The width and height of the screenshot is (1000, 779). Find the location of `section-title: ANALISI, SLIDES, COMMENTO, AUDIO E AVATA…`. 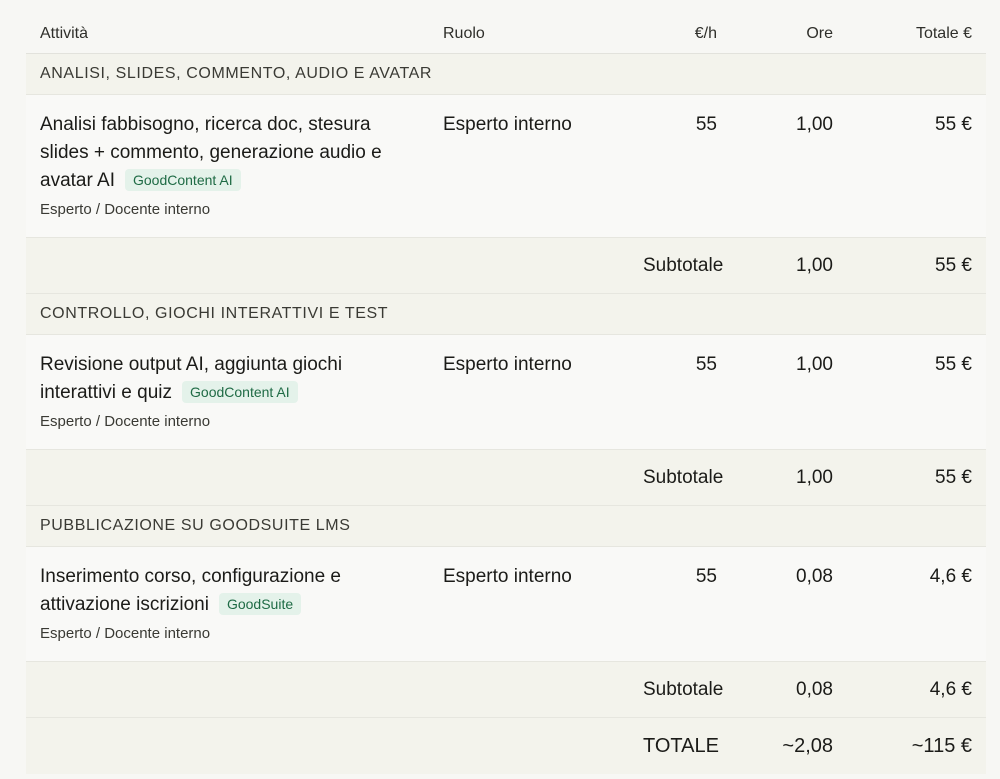

section-title: ANALISI, SLIDES, COMMENTO, AUDIO E AVATA… is located at coordinates (506, 74).